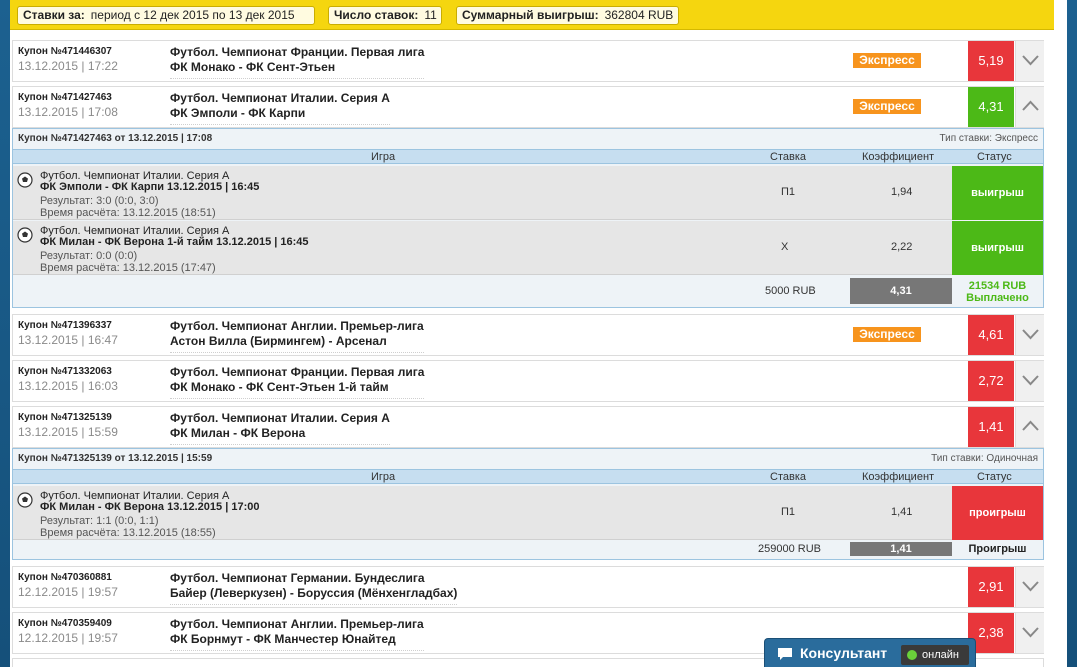 The image size is (1077, 667). I want to click on coupon-coefficient: 2,72, so click(991, 381).